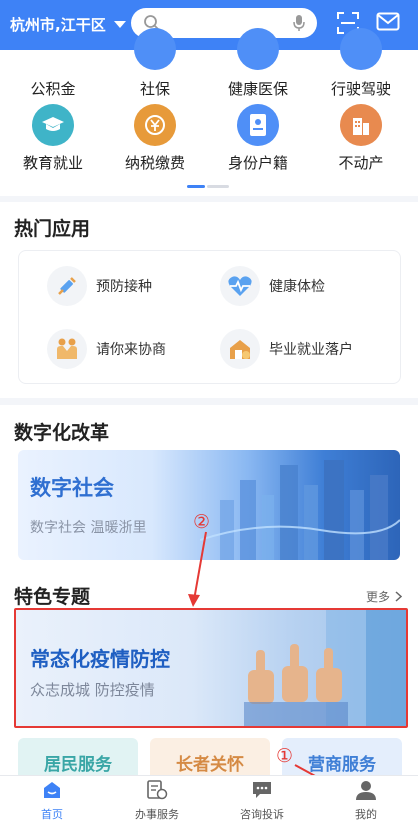 The height and width of the screenshot is (829, 418). I want to click on nav-label: 咨询投诉, so click(262, 814).